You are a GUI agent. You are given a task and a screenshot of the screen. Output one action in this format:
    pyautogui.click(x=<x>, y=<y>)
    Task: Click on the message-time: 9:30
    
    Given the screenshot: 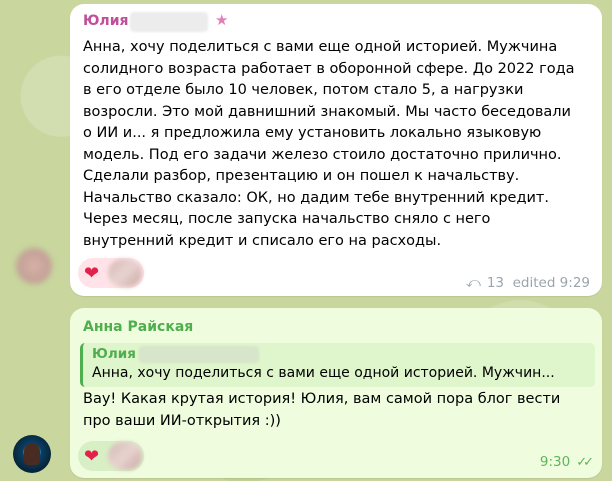 What is the action you would take?
    pyautogui.click(x=555, y=462)
    